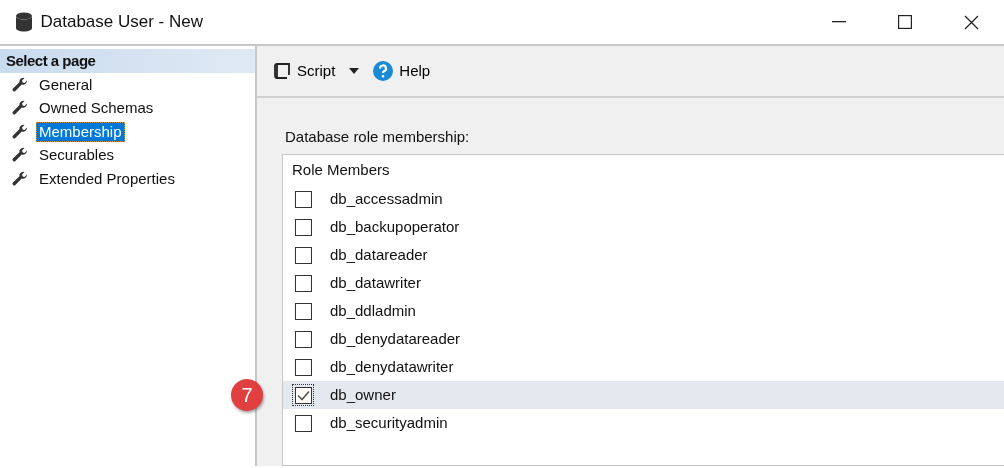 Image resolution: width=1004 pixels, height=468 pixels. I want to click on sidebar-item: Extended Properties, so click(107, 178).